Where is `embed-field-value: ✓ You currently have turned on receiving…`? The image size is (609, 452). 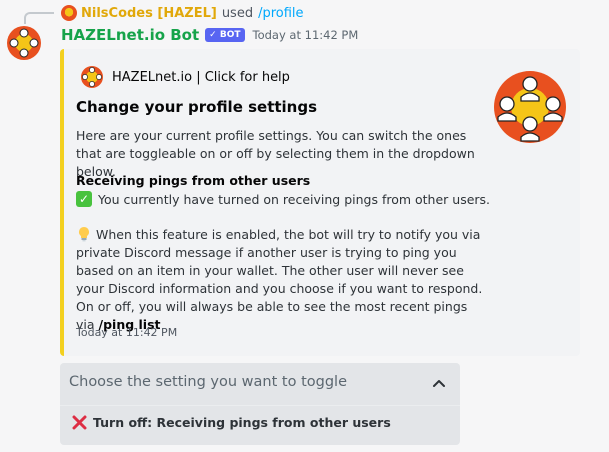 embed-field-value: ✓ You currently have turned on receiving… is located at coordinates (283, 199).